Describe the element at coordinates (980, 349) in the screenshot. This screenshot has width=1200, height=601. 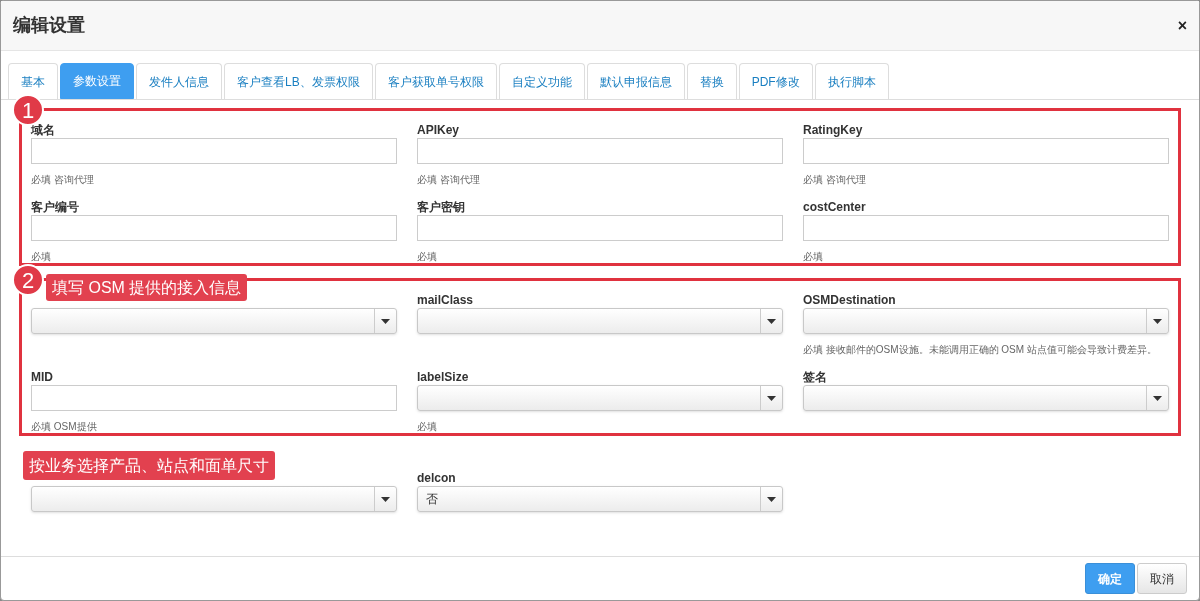
I see `field-hint: 必填 接收邮件的OSM设施。未能调用正确的 OSM 站点值可能会导致计费差异。` at that location.